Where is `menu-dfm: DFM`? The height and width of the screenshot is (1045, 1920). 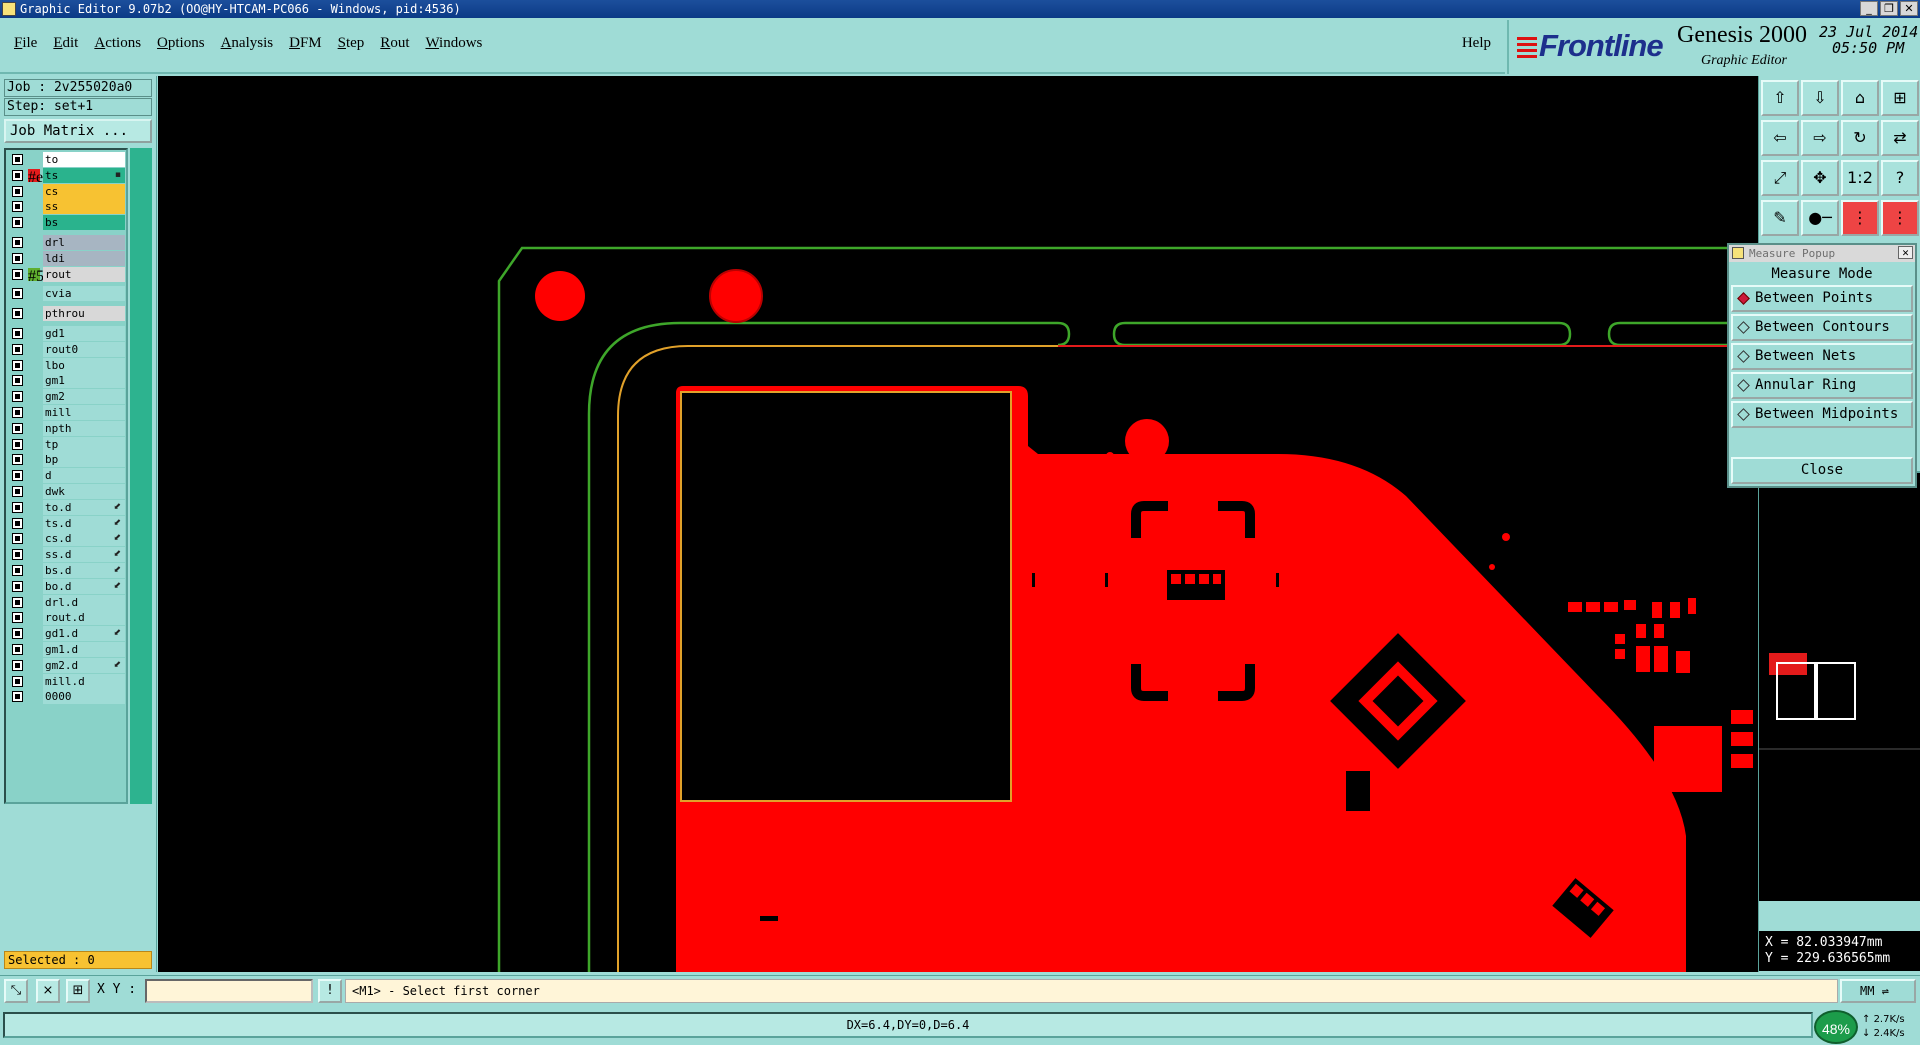 menu-dfm: DFM is located at coordinates (305, 43).